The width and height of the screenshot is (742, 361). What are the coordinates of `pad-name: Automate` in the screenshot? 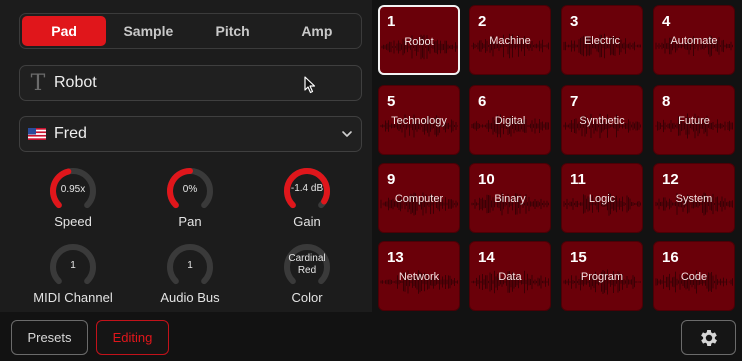 It's located at (694, 41).